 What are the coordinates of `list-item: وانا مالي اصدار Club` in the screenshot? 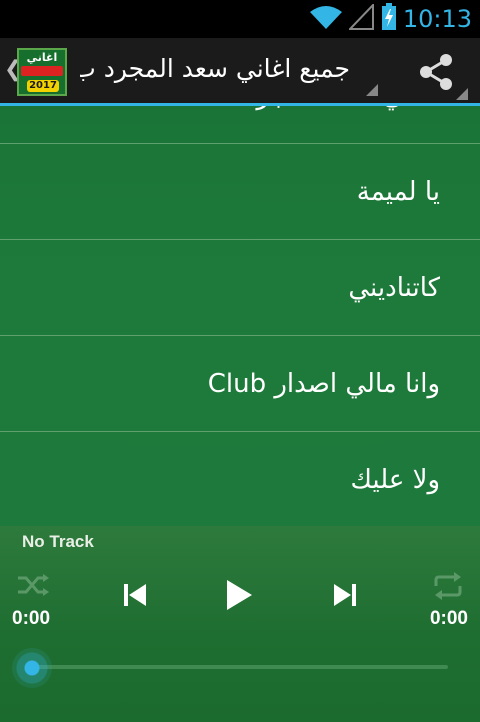 It's located at (240, 384).